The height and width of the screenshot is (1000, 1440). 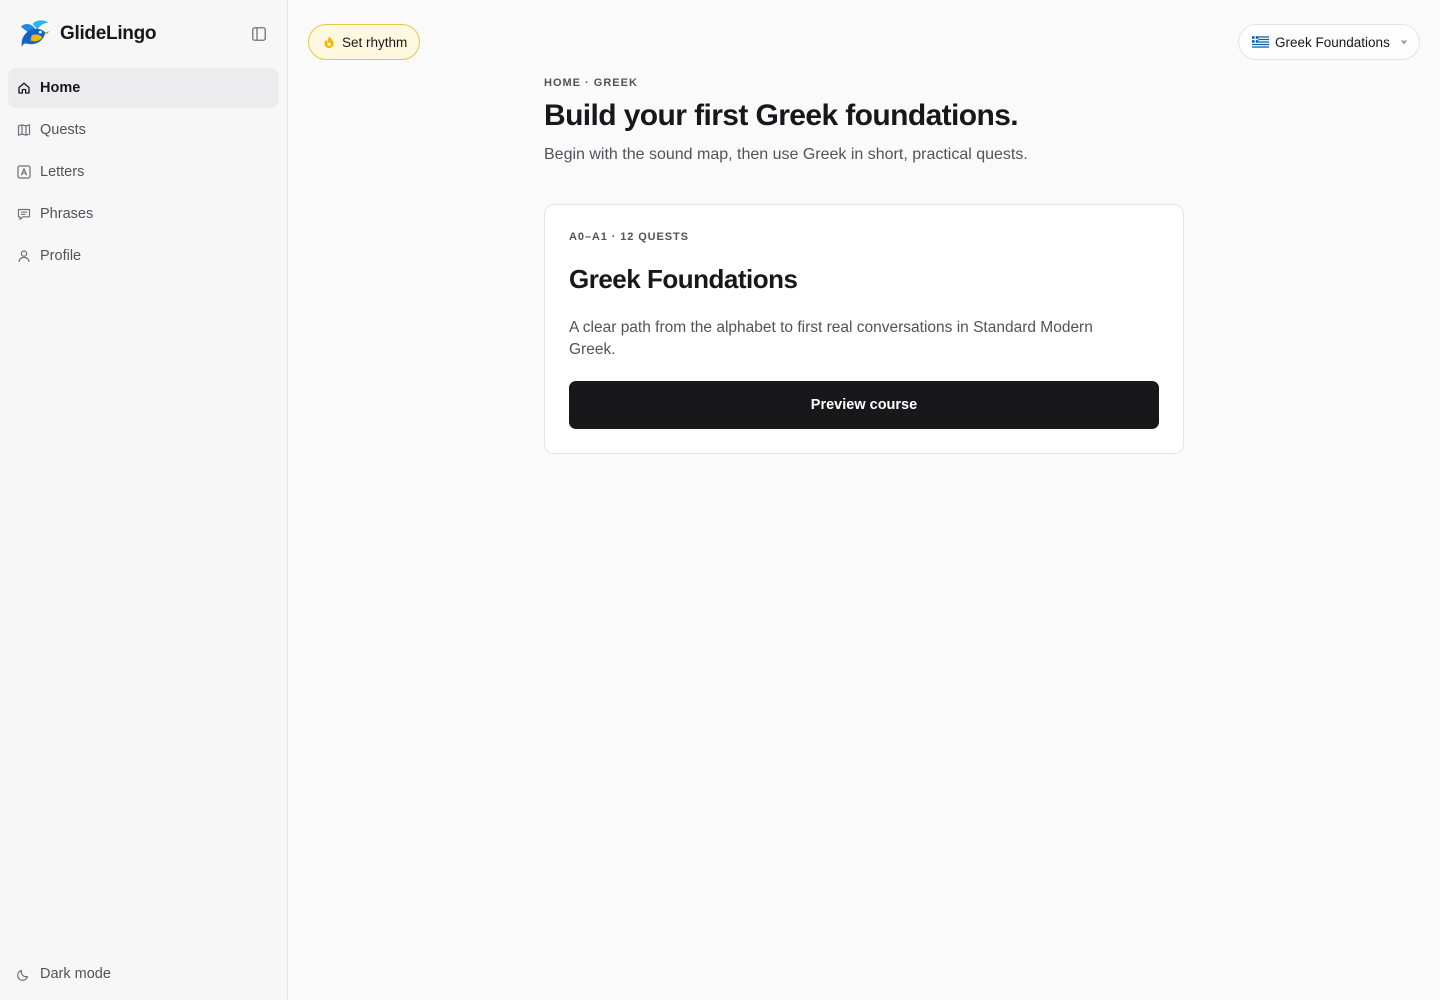 What do you see at coordinates (1260, 42) in the screenshot?
I see `greece-flag-icon` at bounding box center [1260, 42].